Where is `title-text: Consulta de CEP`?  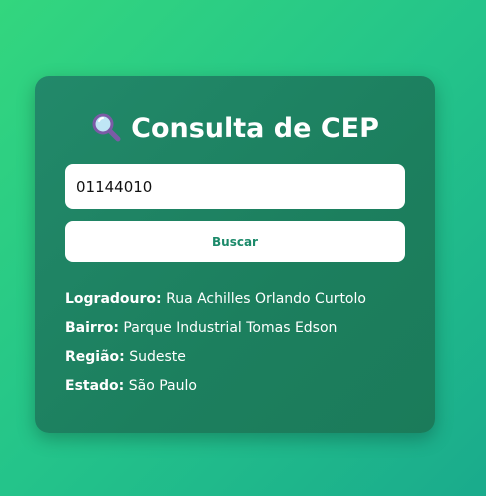 title-text: Consulta de CEP is located at coordinates (255, 128).